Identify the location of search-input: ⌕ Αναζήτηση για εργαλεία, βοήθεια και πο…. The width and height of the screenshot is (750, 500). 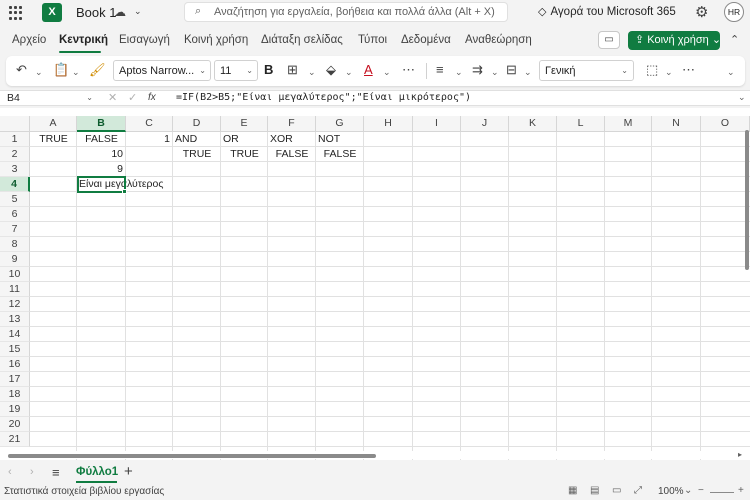
(346, 12).